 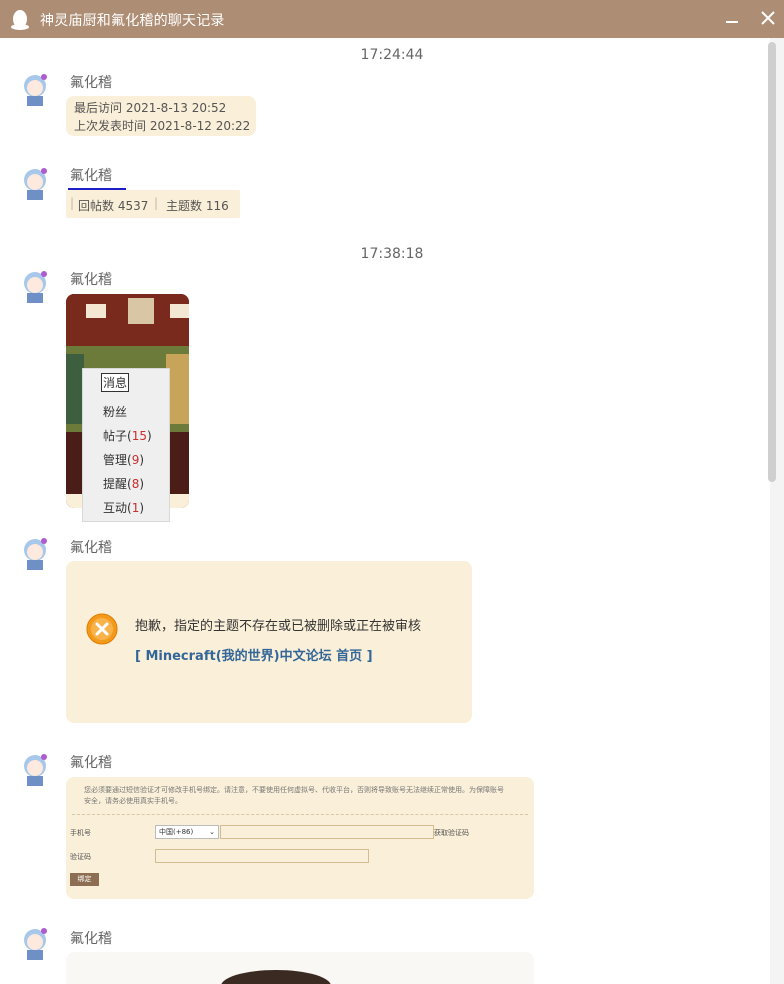 I want to click on interact-badge: 1, so click(x=135, y=508).